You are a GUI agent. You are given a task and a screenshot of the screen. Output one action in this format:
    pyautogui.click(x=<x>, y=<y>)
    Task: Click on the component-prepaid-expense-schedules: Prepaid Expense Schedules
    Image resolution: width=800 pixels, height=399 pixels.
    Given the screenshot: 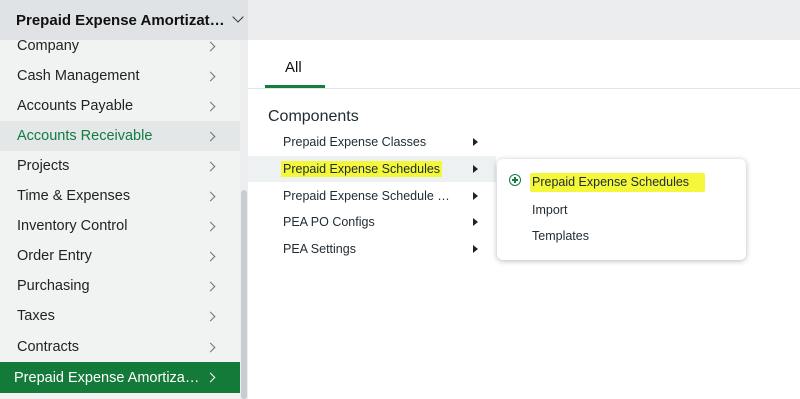 What is the action you would take?
    pyautogui.click(x=372, y=169)
    